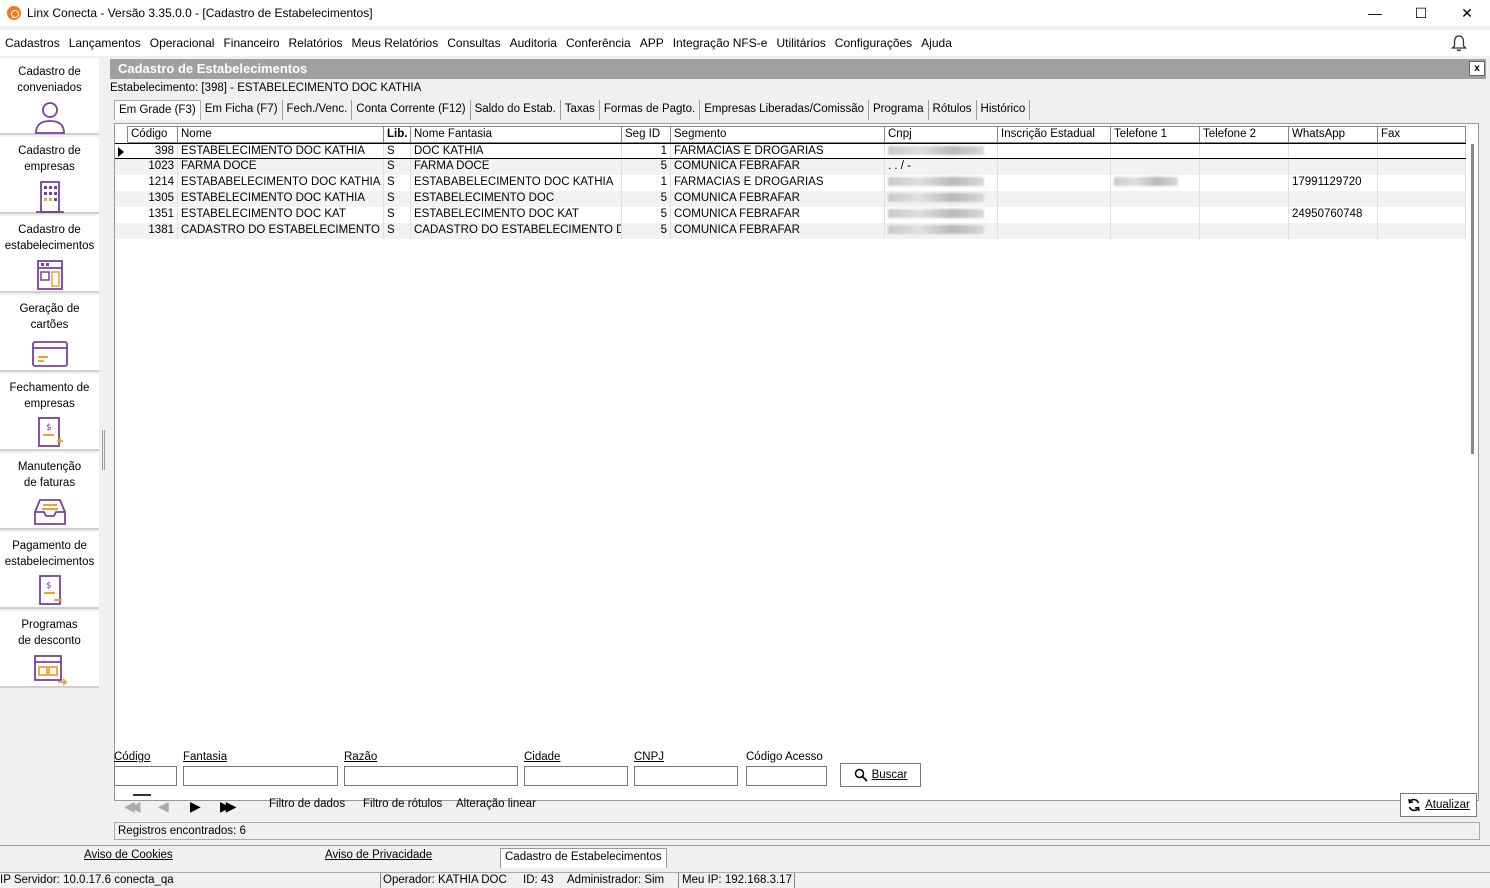  I want to click on menu-auditoria: Auditoria, so click(533, 43).